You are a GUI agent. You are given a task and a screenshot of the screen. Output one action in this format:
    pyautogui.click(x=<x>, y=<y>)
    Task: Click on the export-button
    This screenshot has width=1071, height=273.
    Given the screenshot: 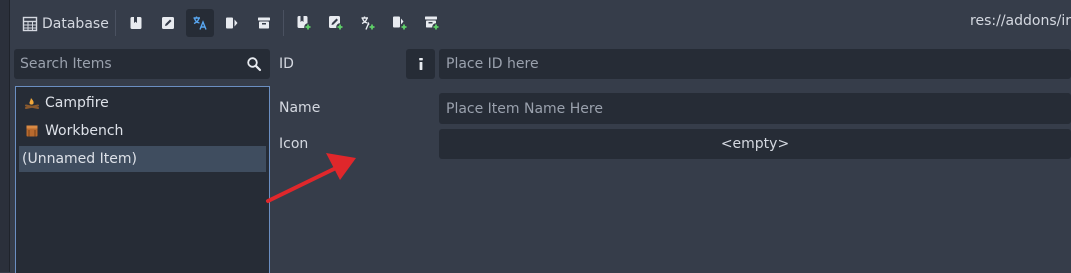 What is the action you would take?
    pyautogui.click(x=232, y=23)
    